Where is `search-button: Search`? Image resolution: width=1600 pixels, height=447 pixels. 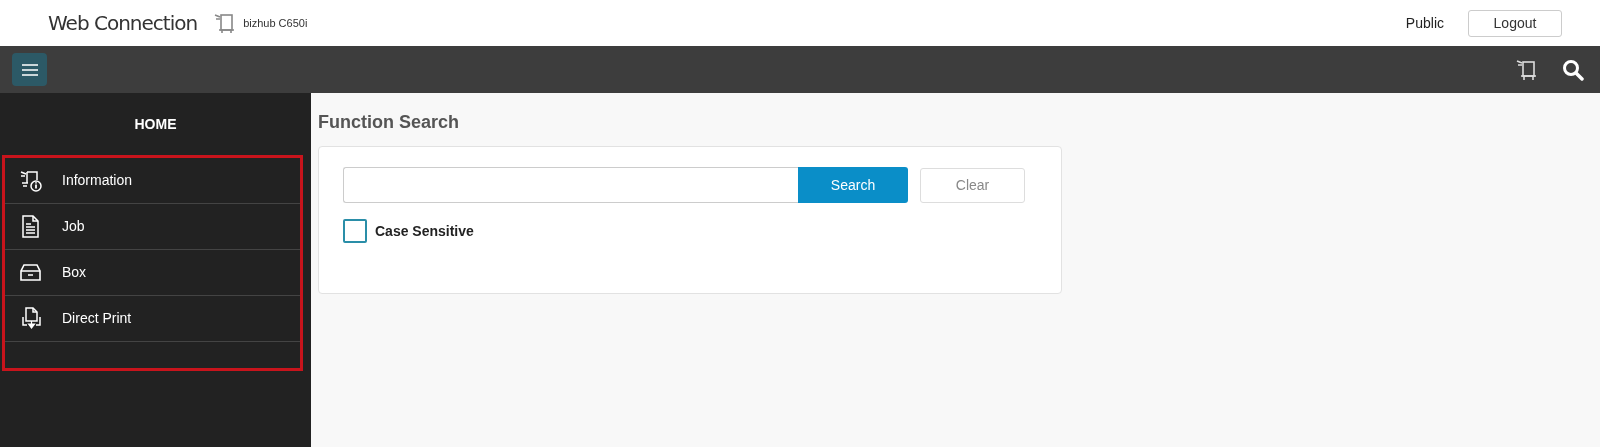
search-button: Search is located at coordinates (853, 185).